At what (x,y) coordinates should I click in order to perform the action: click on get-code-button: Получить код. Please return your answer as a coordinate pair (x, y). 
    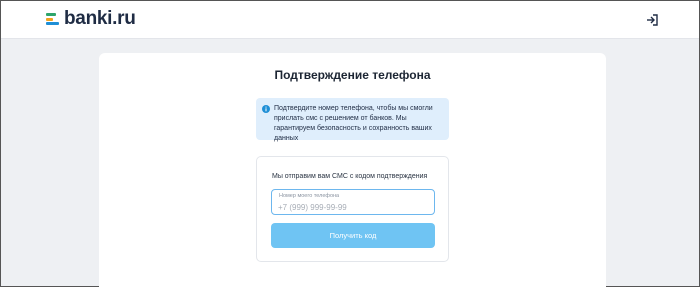
    Looking at the image, I should click on (353, 235).